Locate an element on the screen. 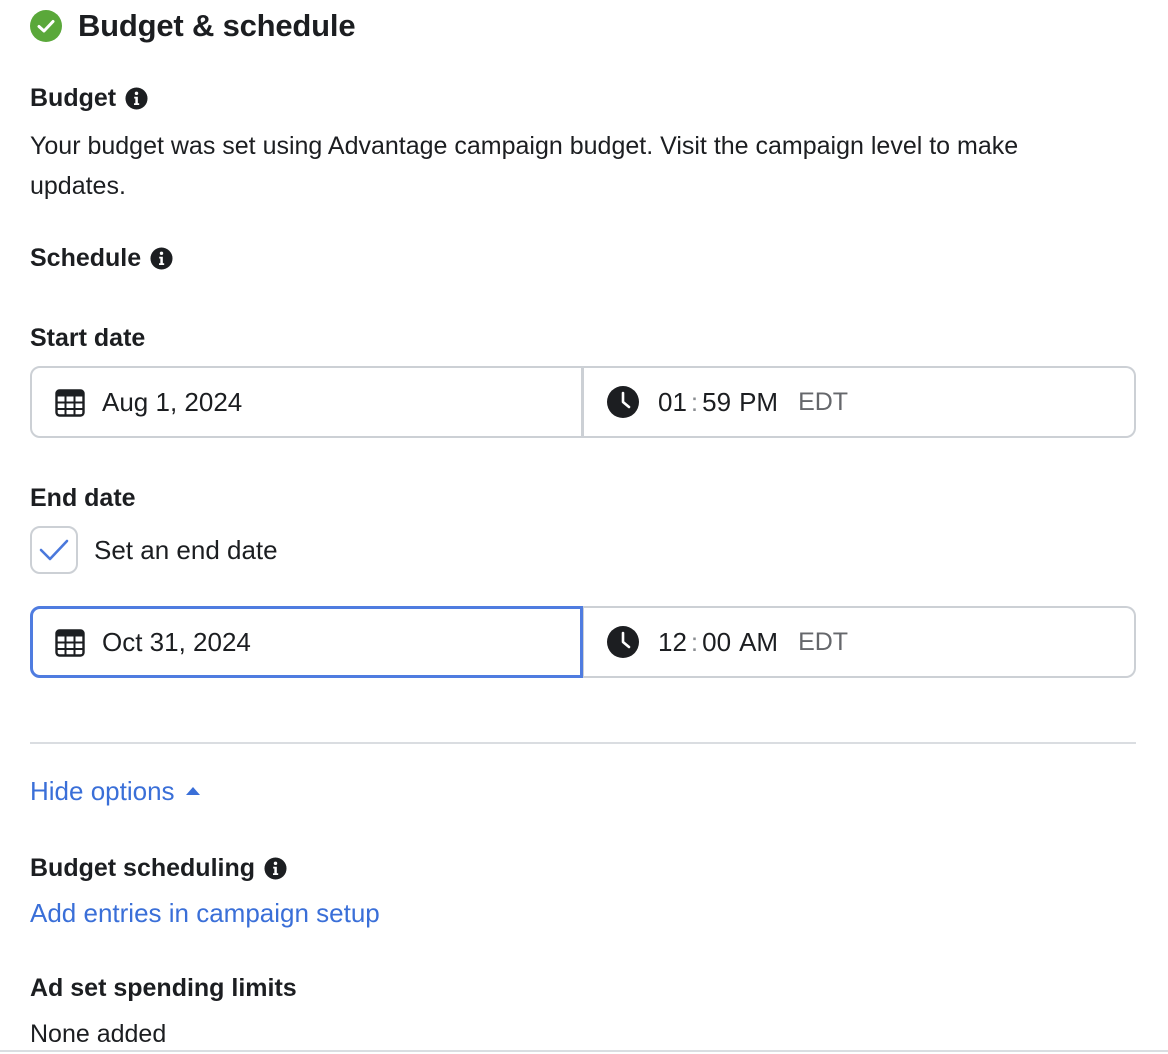 This screenshot has width=1168, height=1054. start-date-input: Aug 1, 2024 is located at coordinates (306, 402).